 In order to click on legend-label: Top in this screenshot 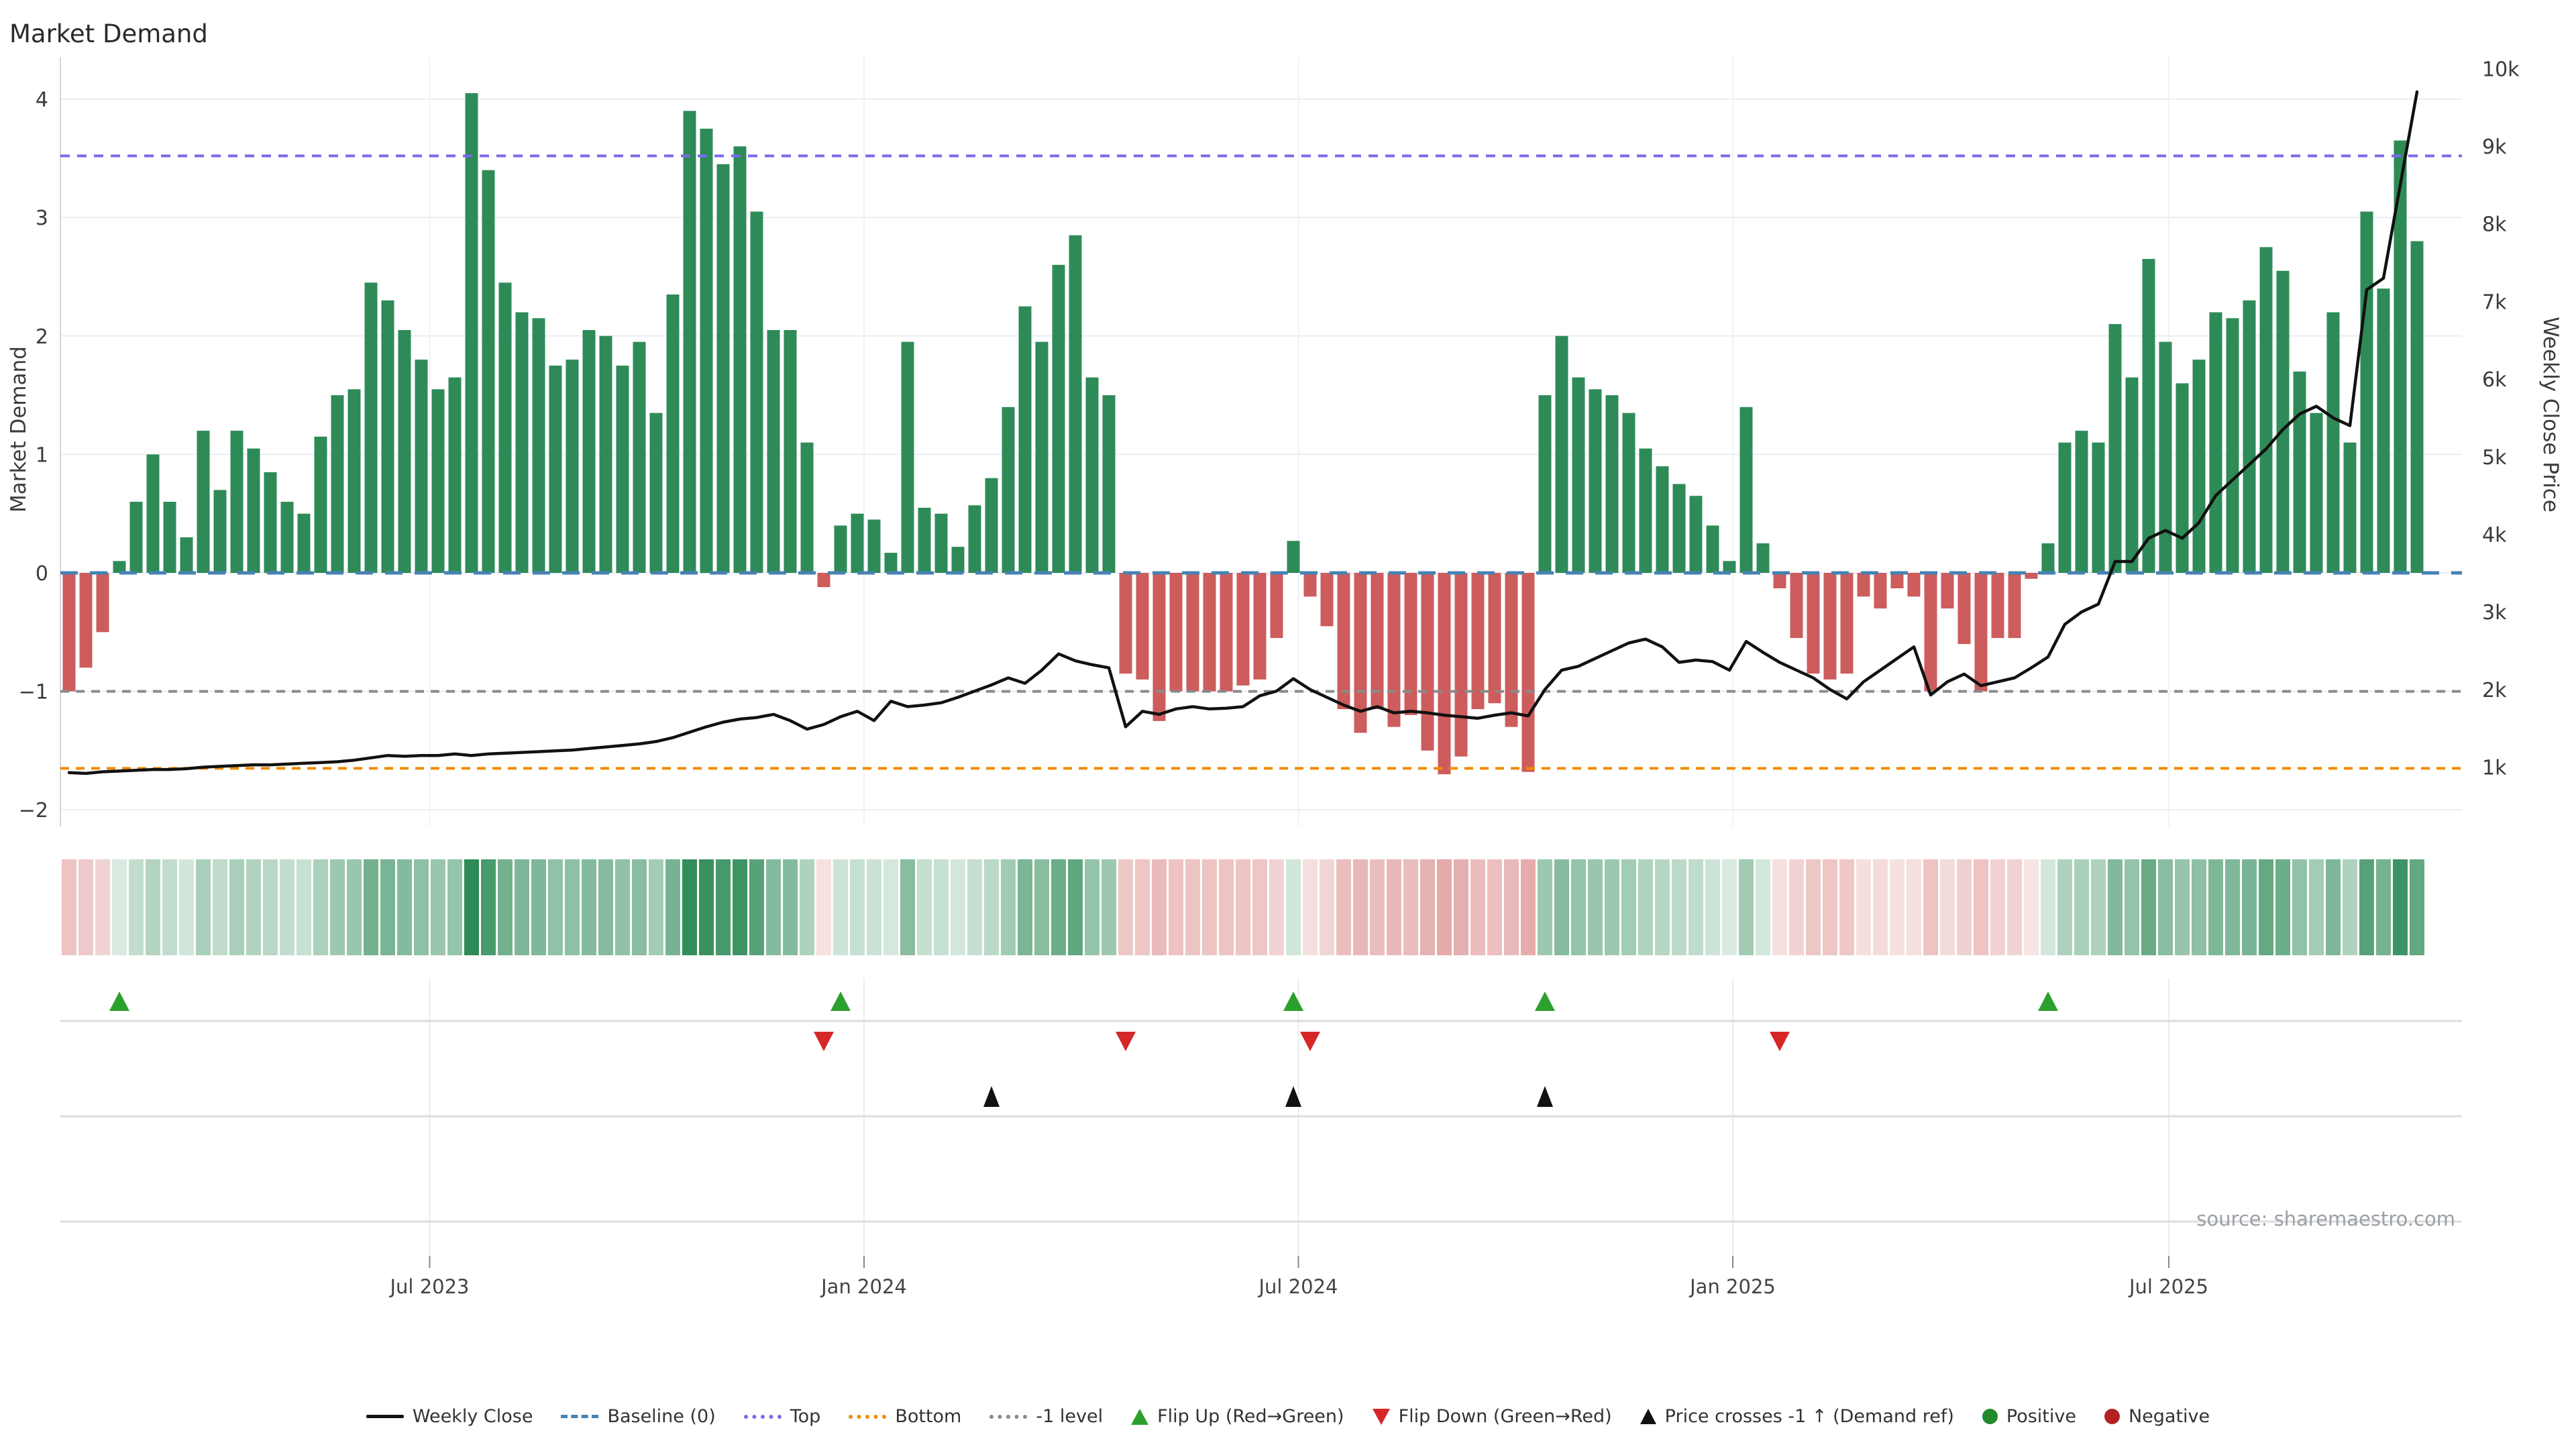, I will do `click(805, 1416)`.